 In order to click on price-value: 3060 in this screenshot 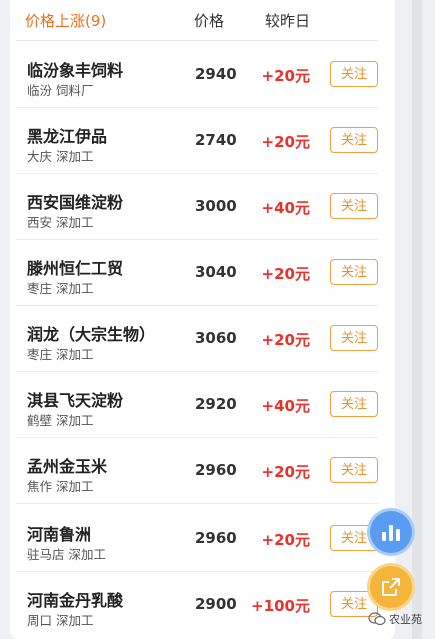, I will do `click(216, 338)`.